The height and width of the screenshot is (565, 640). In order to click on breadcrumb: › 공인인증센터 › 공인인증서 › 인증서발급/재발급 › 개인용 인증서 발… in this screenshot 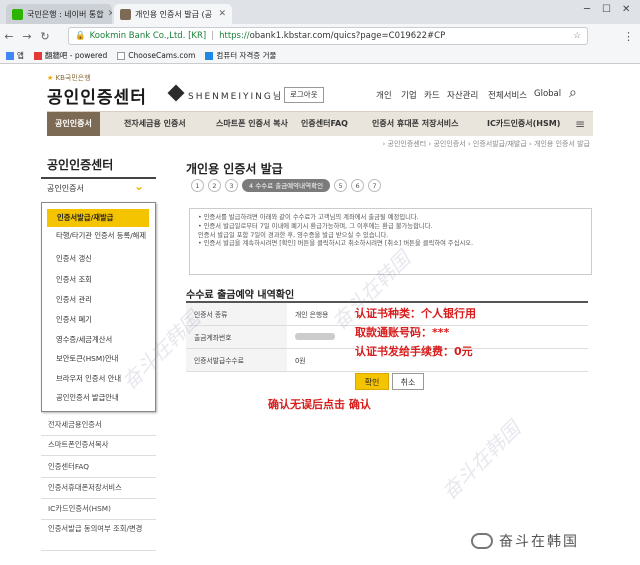, I will do `click(486, 144)`.